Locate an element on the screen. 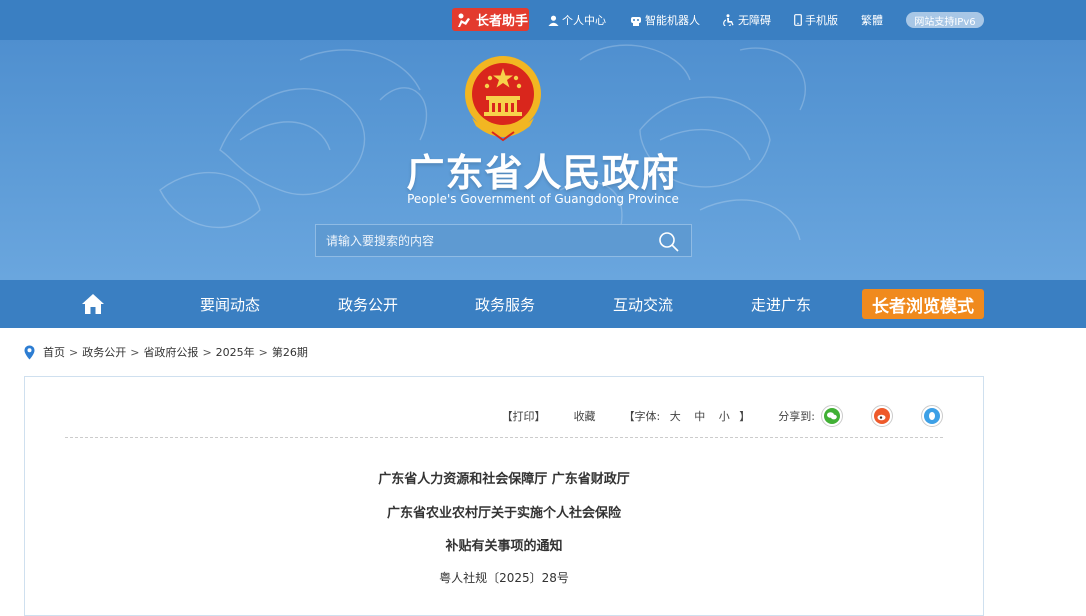  article-title-line-3: 补贴有关事项的通知 is located at coordinates (504, 546).